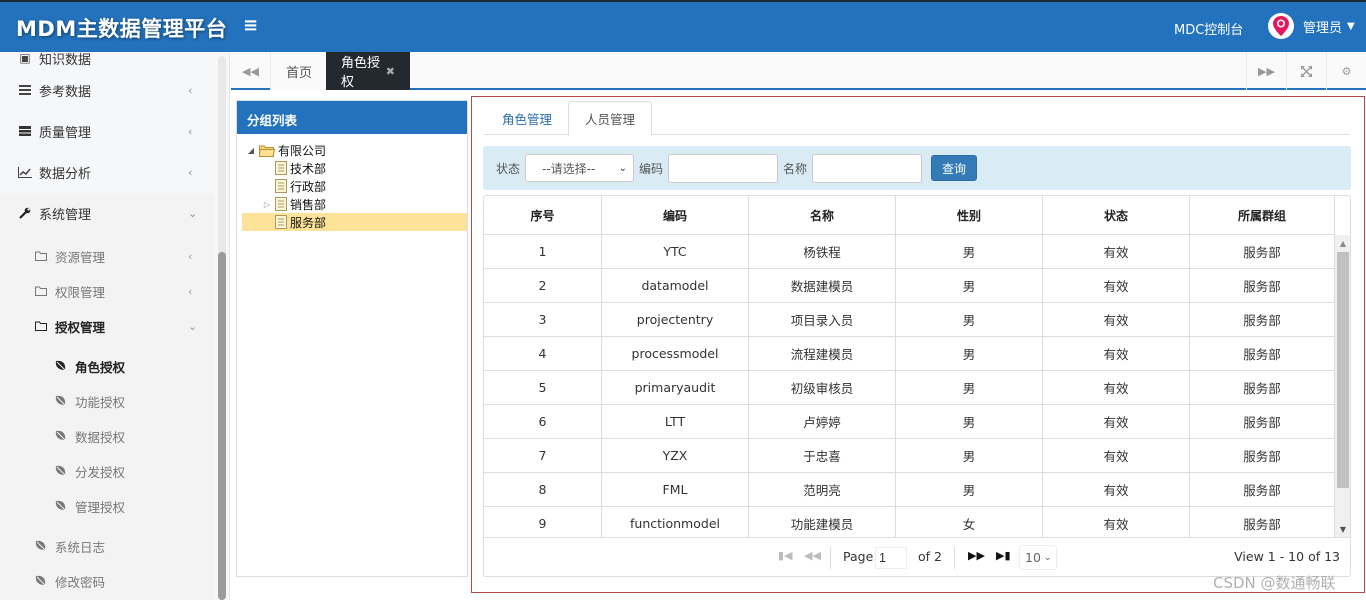 Image resolution: width=1366 pixels, height=600 pixels. I want to click on table-row: 2 datamodel 数据建模员男有效 服务部, so click(909, 286).